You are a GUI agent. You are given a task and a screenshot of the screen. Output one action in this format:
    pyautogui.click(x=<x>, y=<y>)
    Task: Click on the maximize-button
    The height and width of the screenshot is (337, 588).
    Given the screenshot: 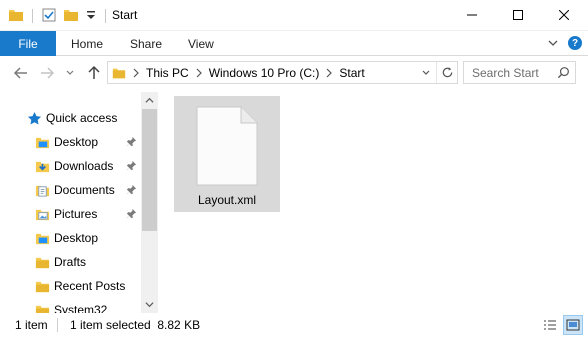 What is the action you would take?
    pyautogui.click(x=518, y=15)
    